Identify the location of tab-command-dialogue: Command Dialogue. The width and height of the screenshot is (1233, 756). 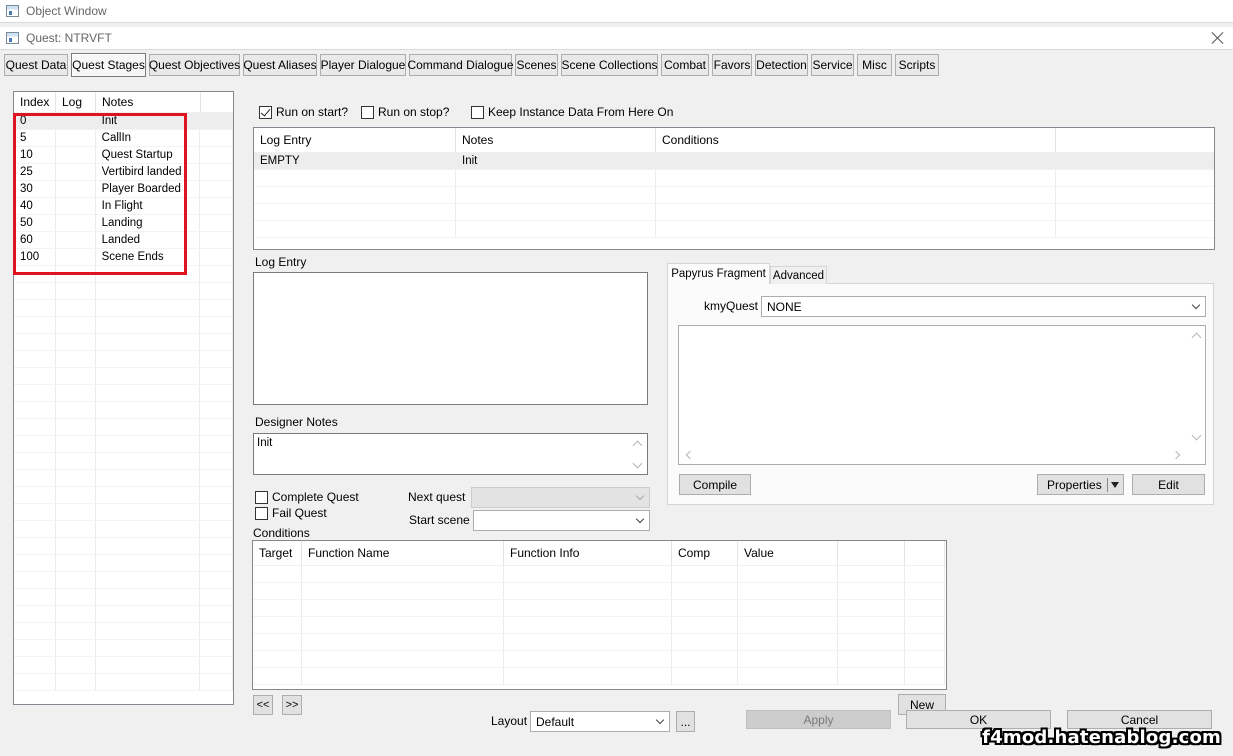
(460, 65).